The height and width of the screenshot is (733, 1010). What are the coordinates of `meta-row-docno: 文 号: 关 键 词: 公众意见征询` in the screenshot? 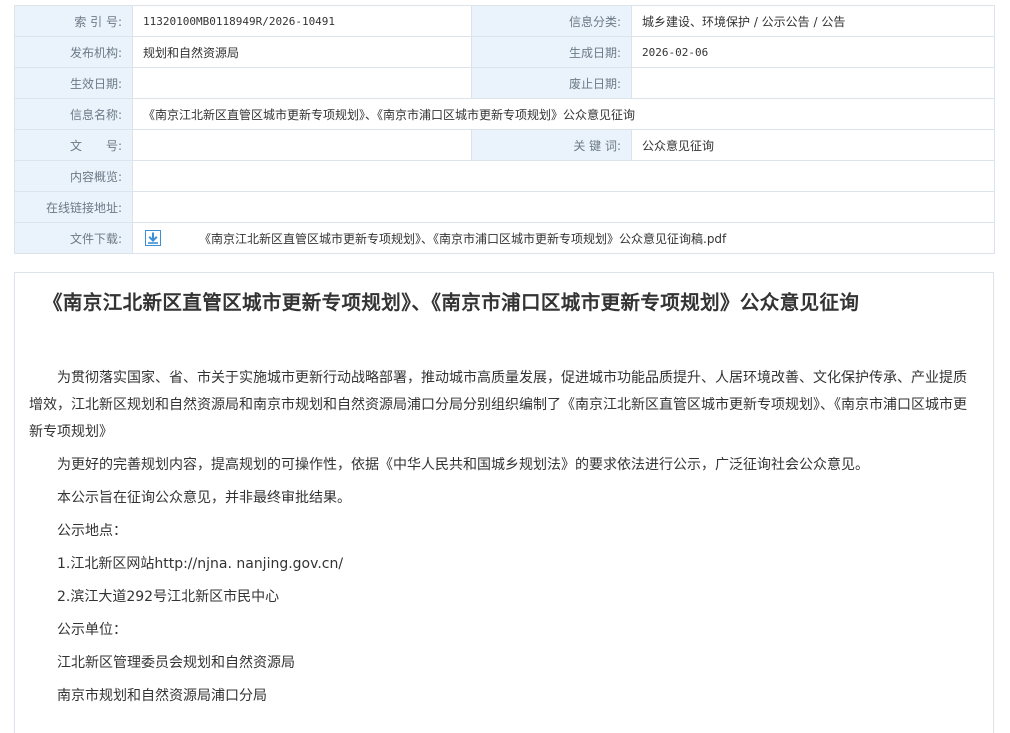 It's located at (504, 145).